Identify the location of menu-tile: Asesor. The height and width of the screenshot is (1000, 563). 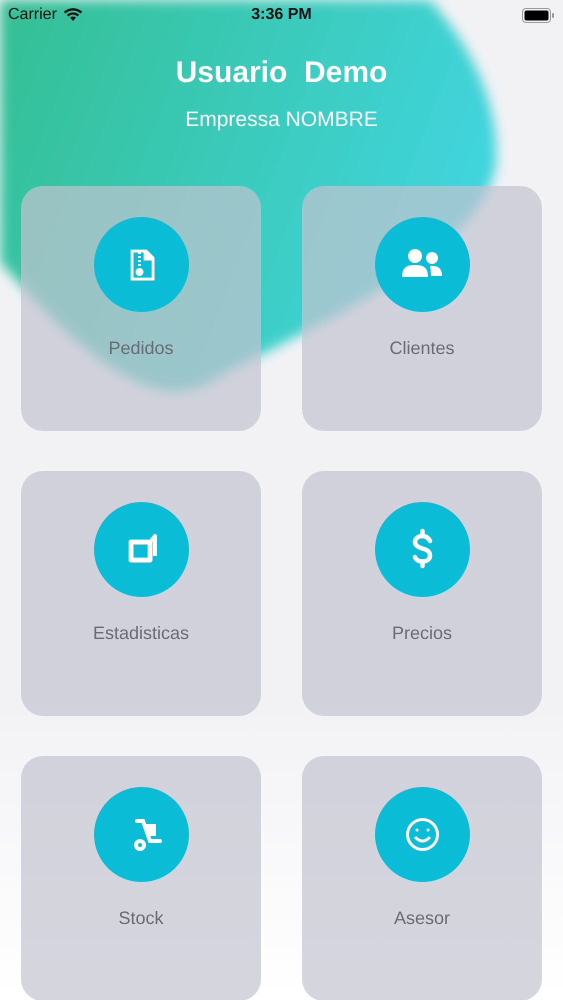
(422, 878).